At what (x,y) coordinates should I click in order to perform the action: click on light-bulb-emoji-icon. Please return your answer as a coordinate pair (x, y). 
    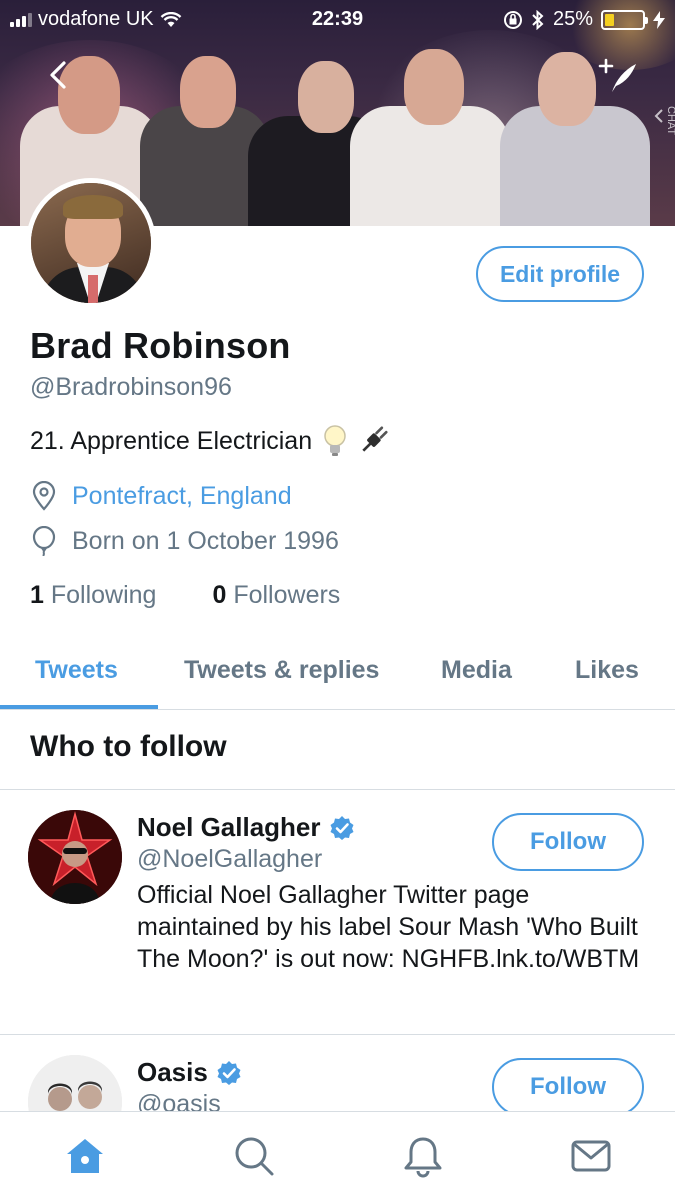
    Looking at the image, I should click on (335, 440).